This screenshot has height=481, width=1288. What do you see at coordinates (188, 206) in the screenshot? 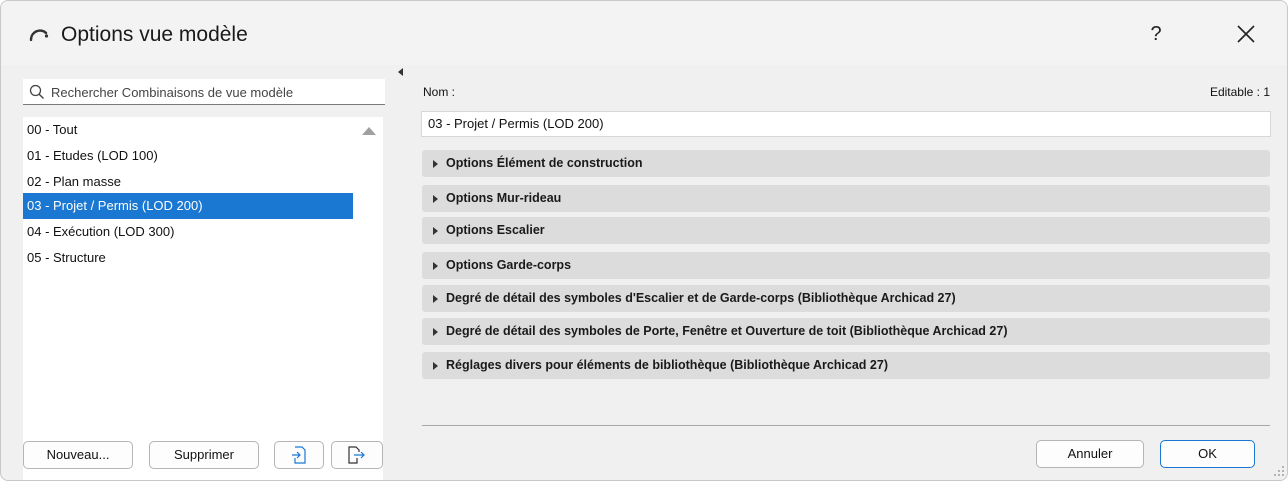
I see `list-item-selected: 03 - Projet / Permis (LOD 200)` at bounding box center [188, 206].